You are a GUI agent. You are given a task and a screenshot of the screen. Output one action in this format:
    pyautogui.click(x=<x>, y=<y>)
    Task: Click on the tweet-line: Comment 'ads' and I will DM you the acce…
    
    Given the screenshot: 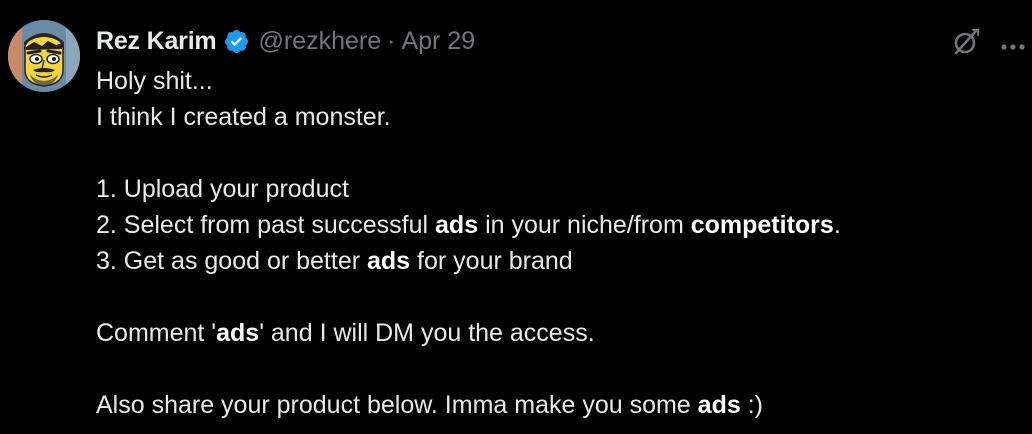 What is the action you would take?
    pyautogui.click(x=561, y=333)
    